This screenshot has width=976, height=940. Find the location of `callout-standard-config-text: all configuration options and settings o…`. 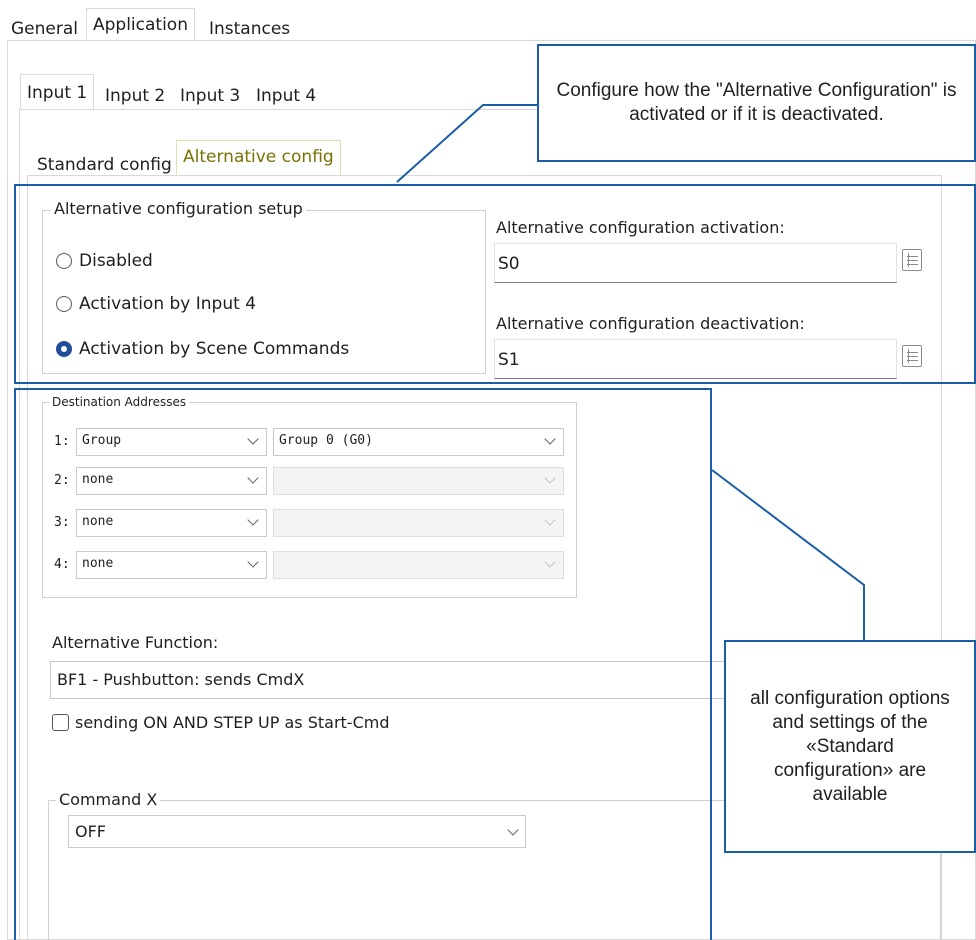

callout-standard-config-text: all configuration options and settings o… is located at coordinates (850, 746).